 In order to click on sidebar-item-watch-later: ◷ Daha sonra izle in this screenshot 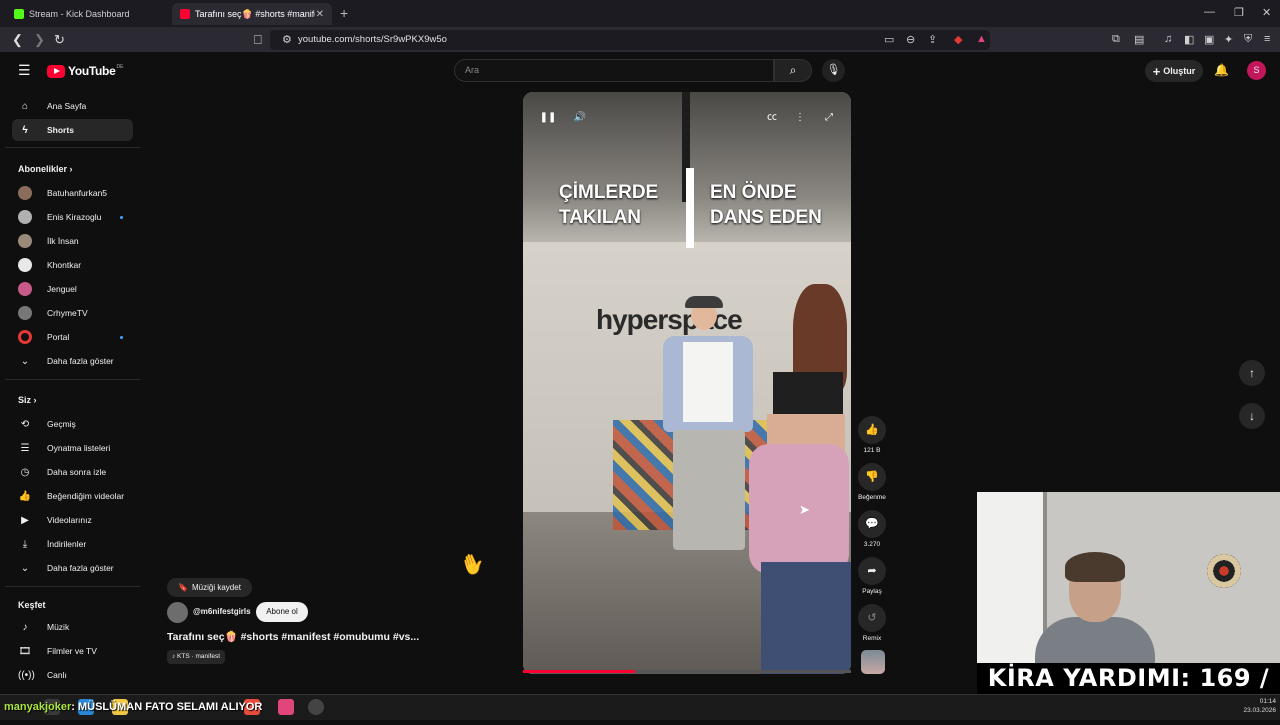, I will do `click(72, 472)`.